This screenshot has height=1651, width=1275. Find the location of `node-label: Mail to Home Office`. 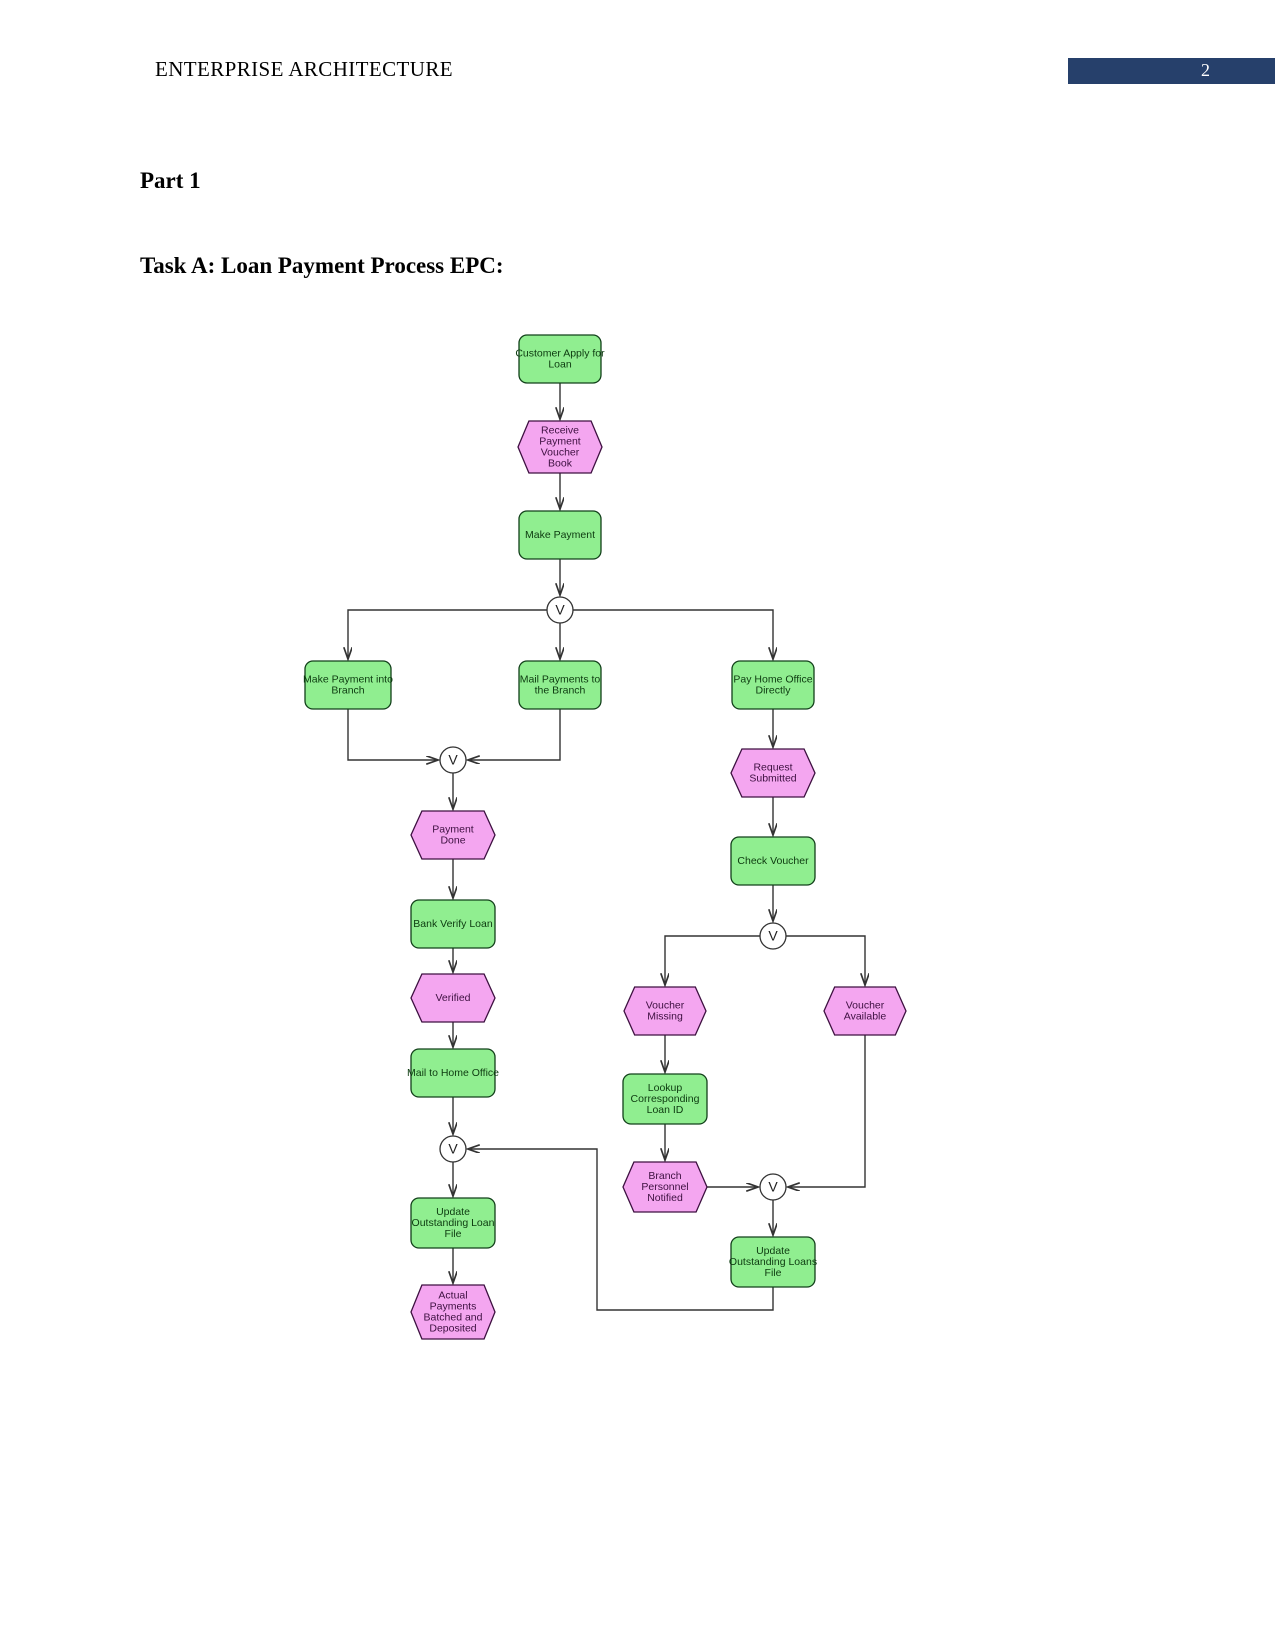

node-label: Mail to Home Office is located at coordinates (453, 1073).